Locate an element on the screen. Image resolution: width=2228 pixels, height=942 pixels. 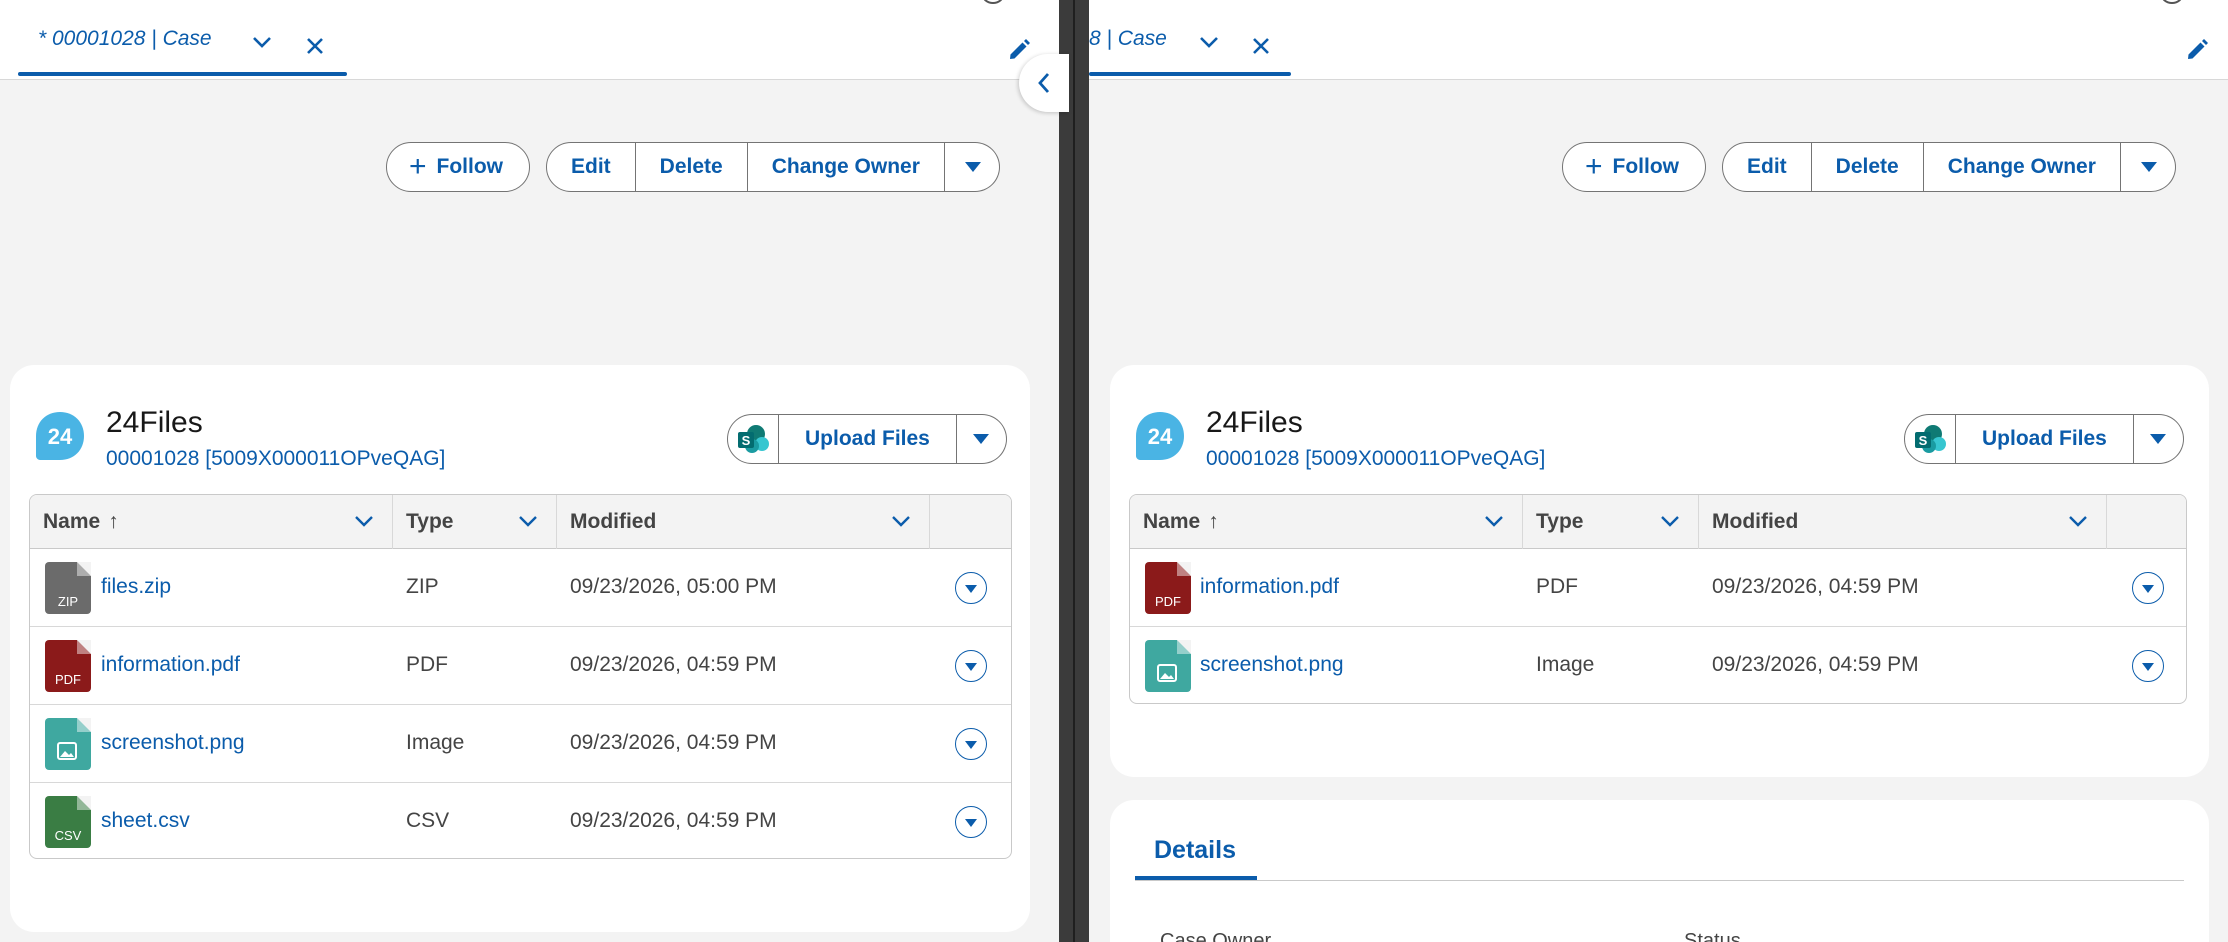
right-edit-pencil-icon is located at coordinates (2197, 50).